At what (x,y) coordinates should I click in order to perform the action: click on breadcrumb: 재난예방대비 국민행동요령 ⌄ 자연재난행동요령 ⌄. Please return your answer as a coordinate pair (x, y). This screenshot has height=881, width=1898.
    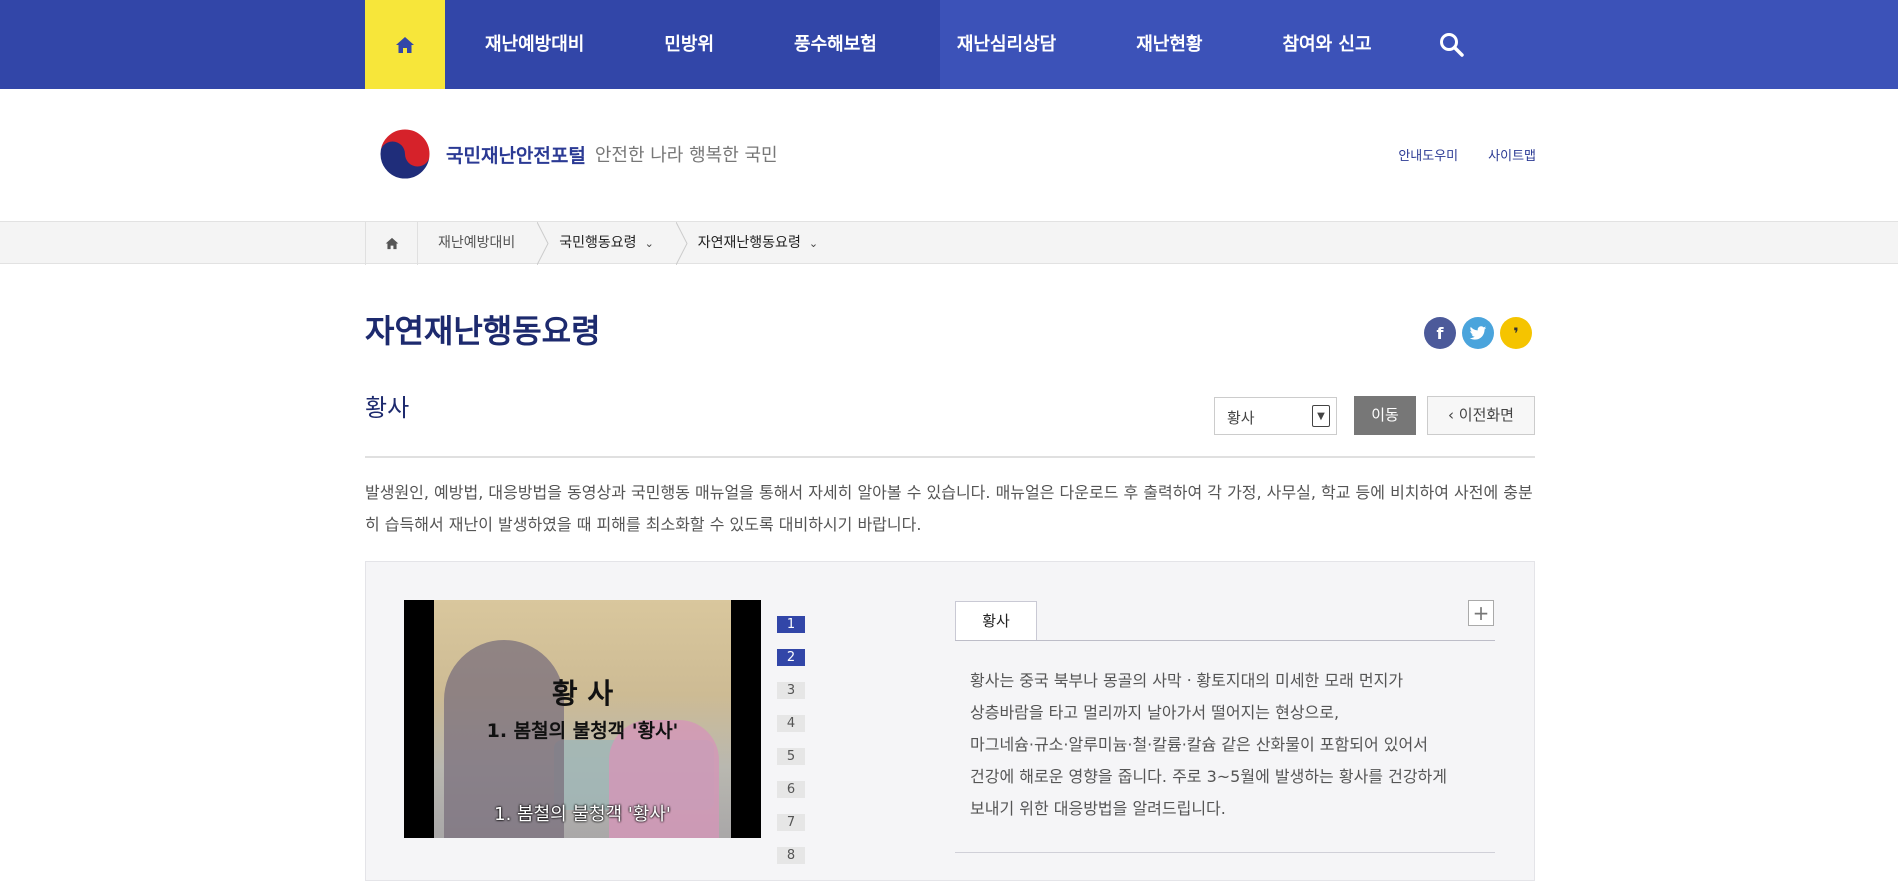
    Looking at the image, I should click on (603, 243).